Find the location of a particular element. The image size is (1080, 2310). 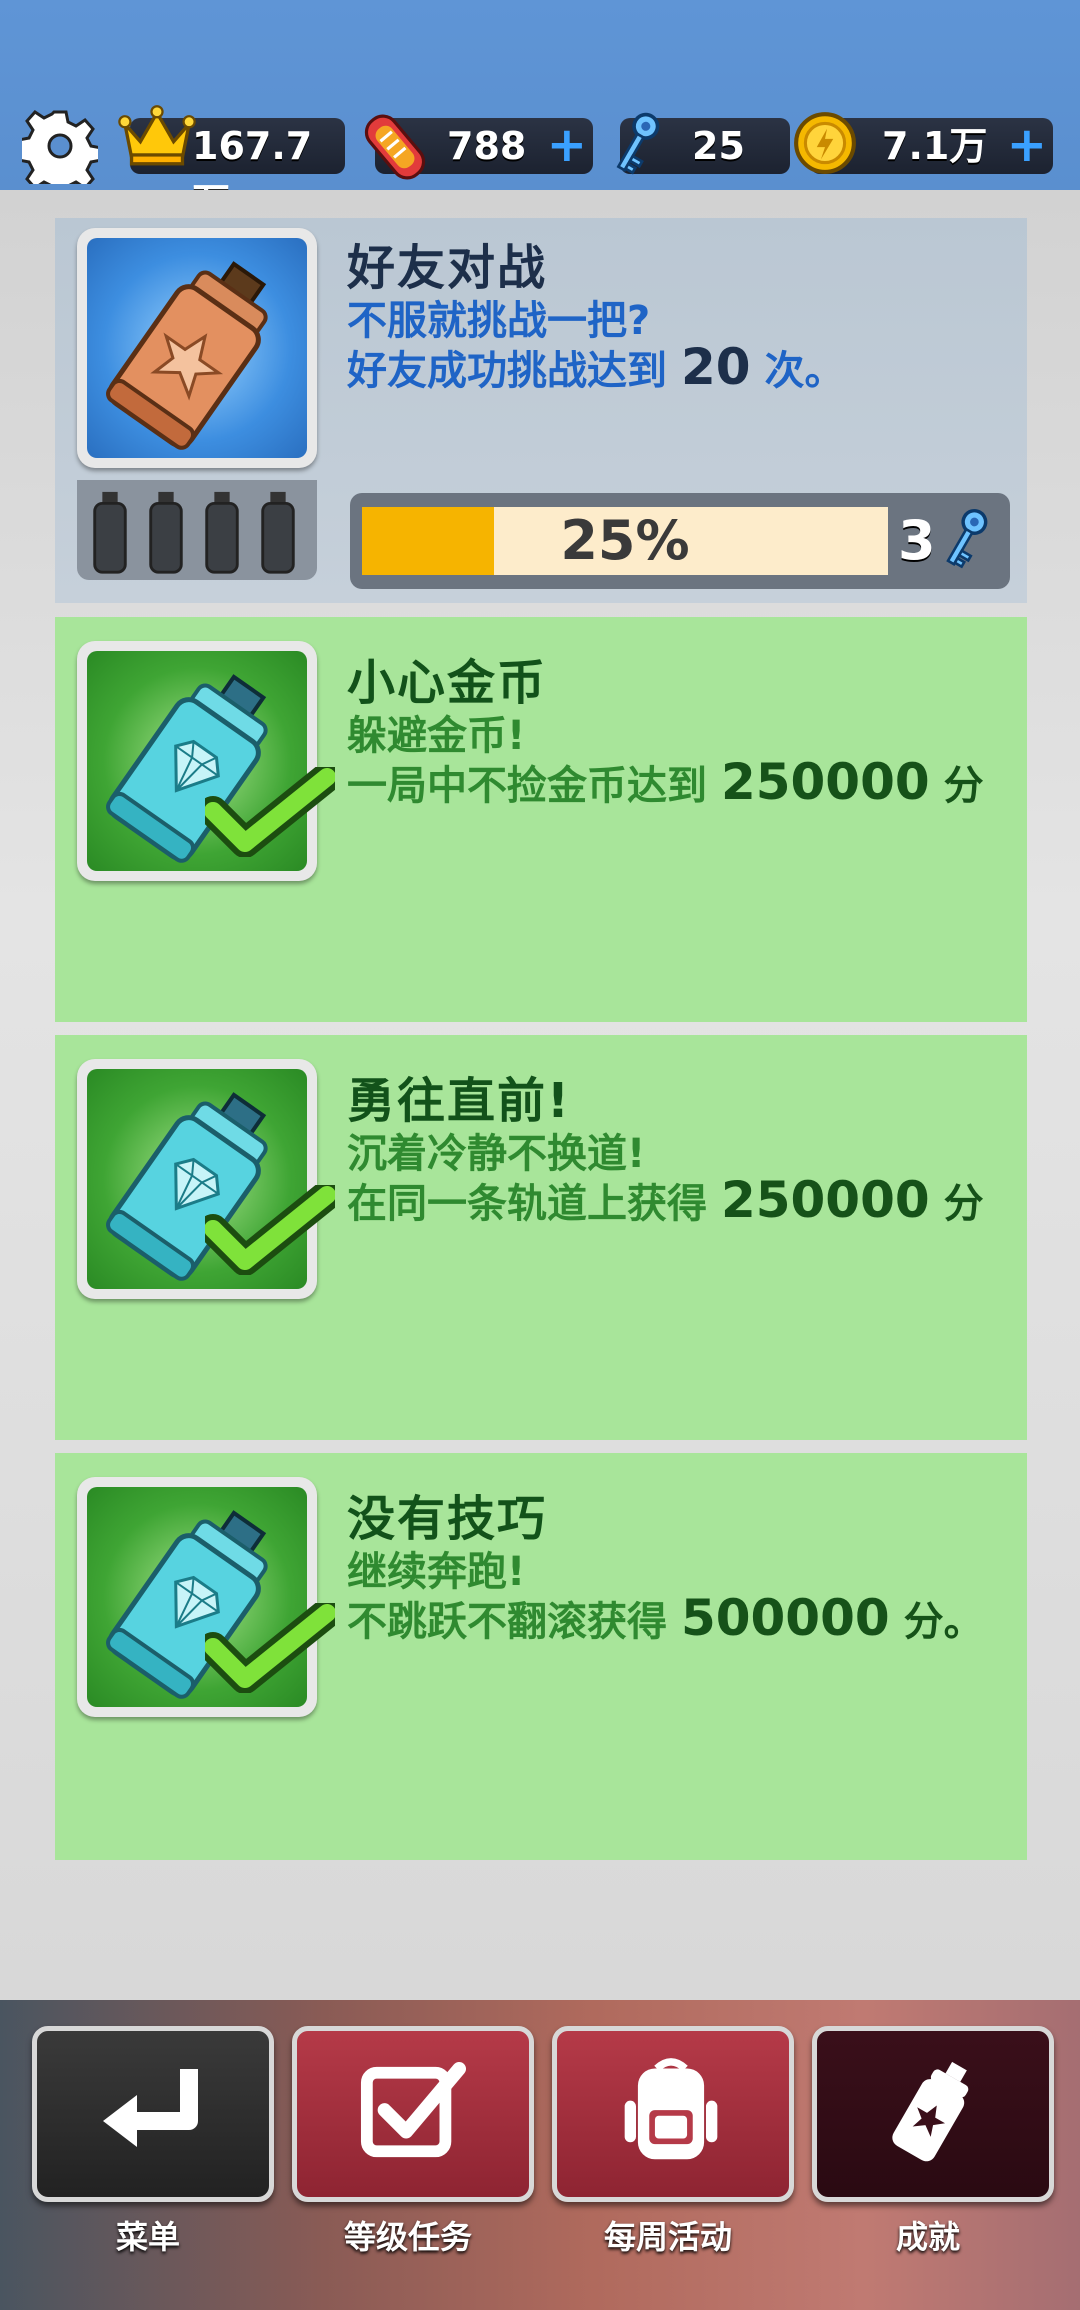

return-arrow-icon is located at coordinates (150, 2108).